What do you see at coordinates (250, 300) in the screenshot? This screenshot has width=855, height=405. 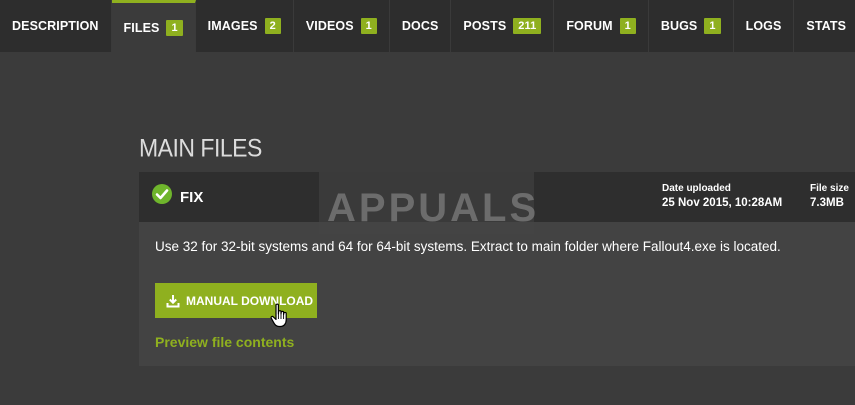 I see `manual-download-label: MANUAL DOWNLOAD` at bounding box center [250, 300].